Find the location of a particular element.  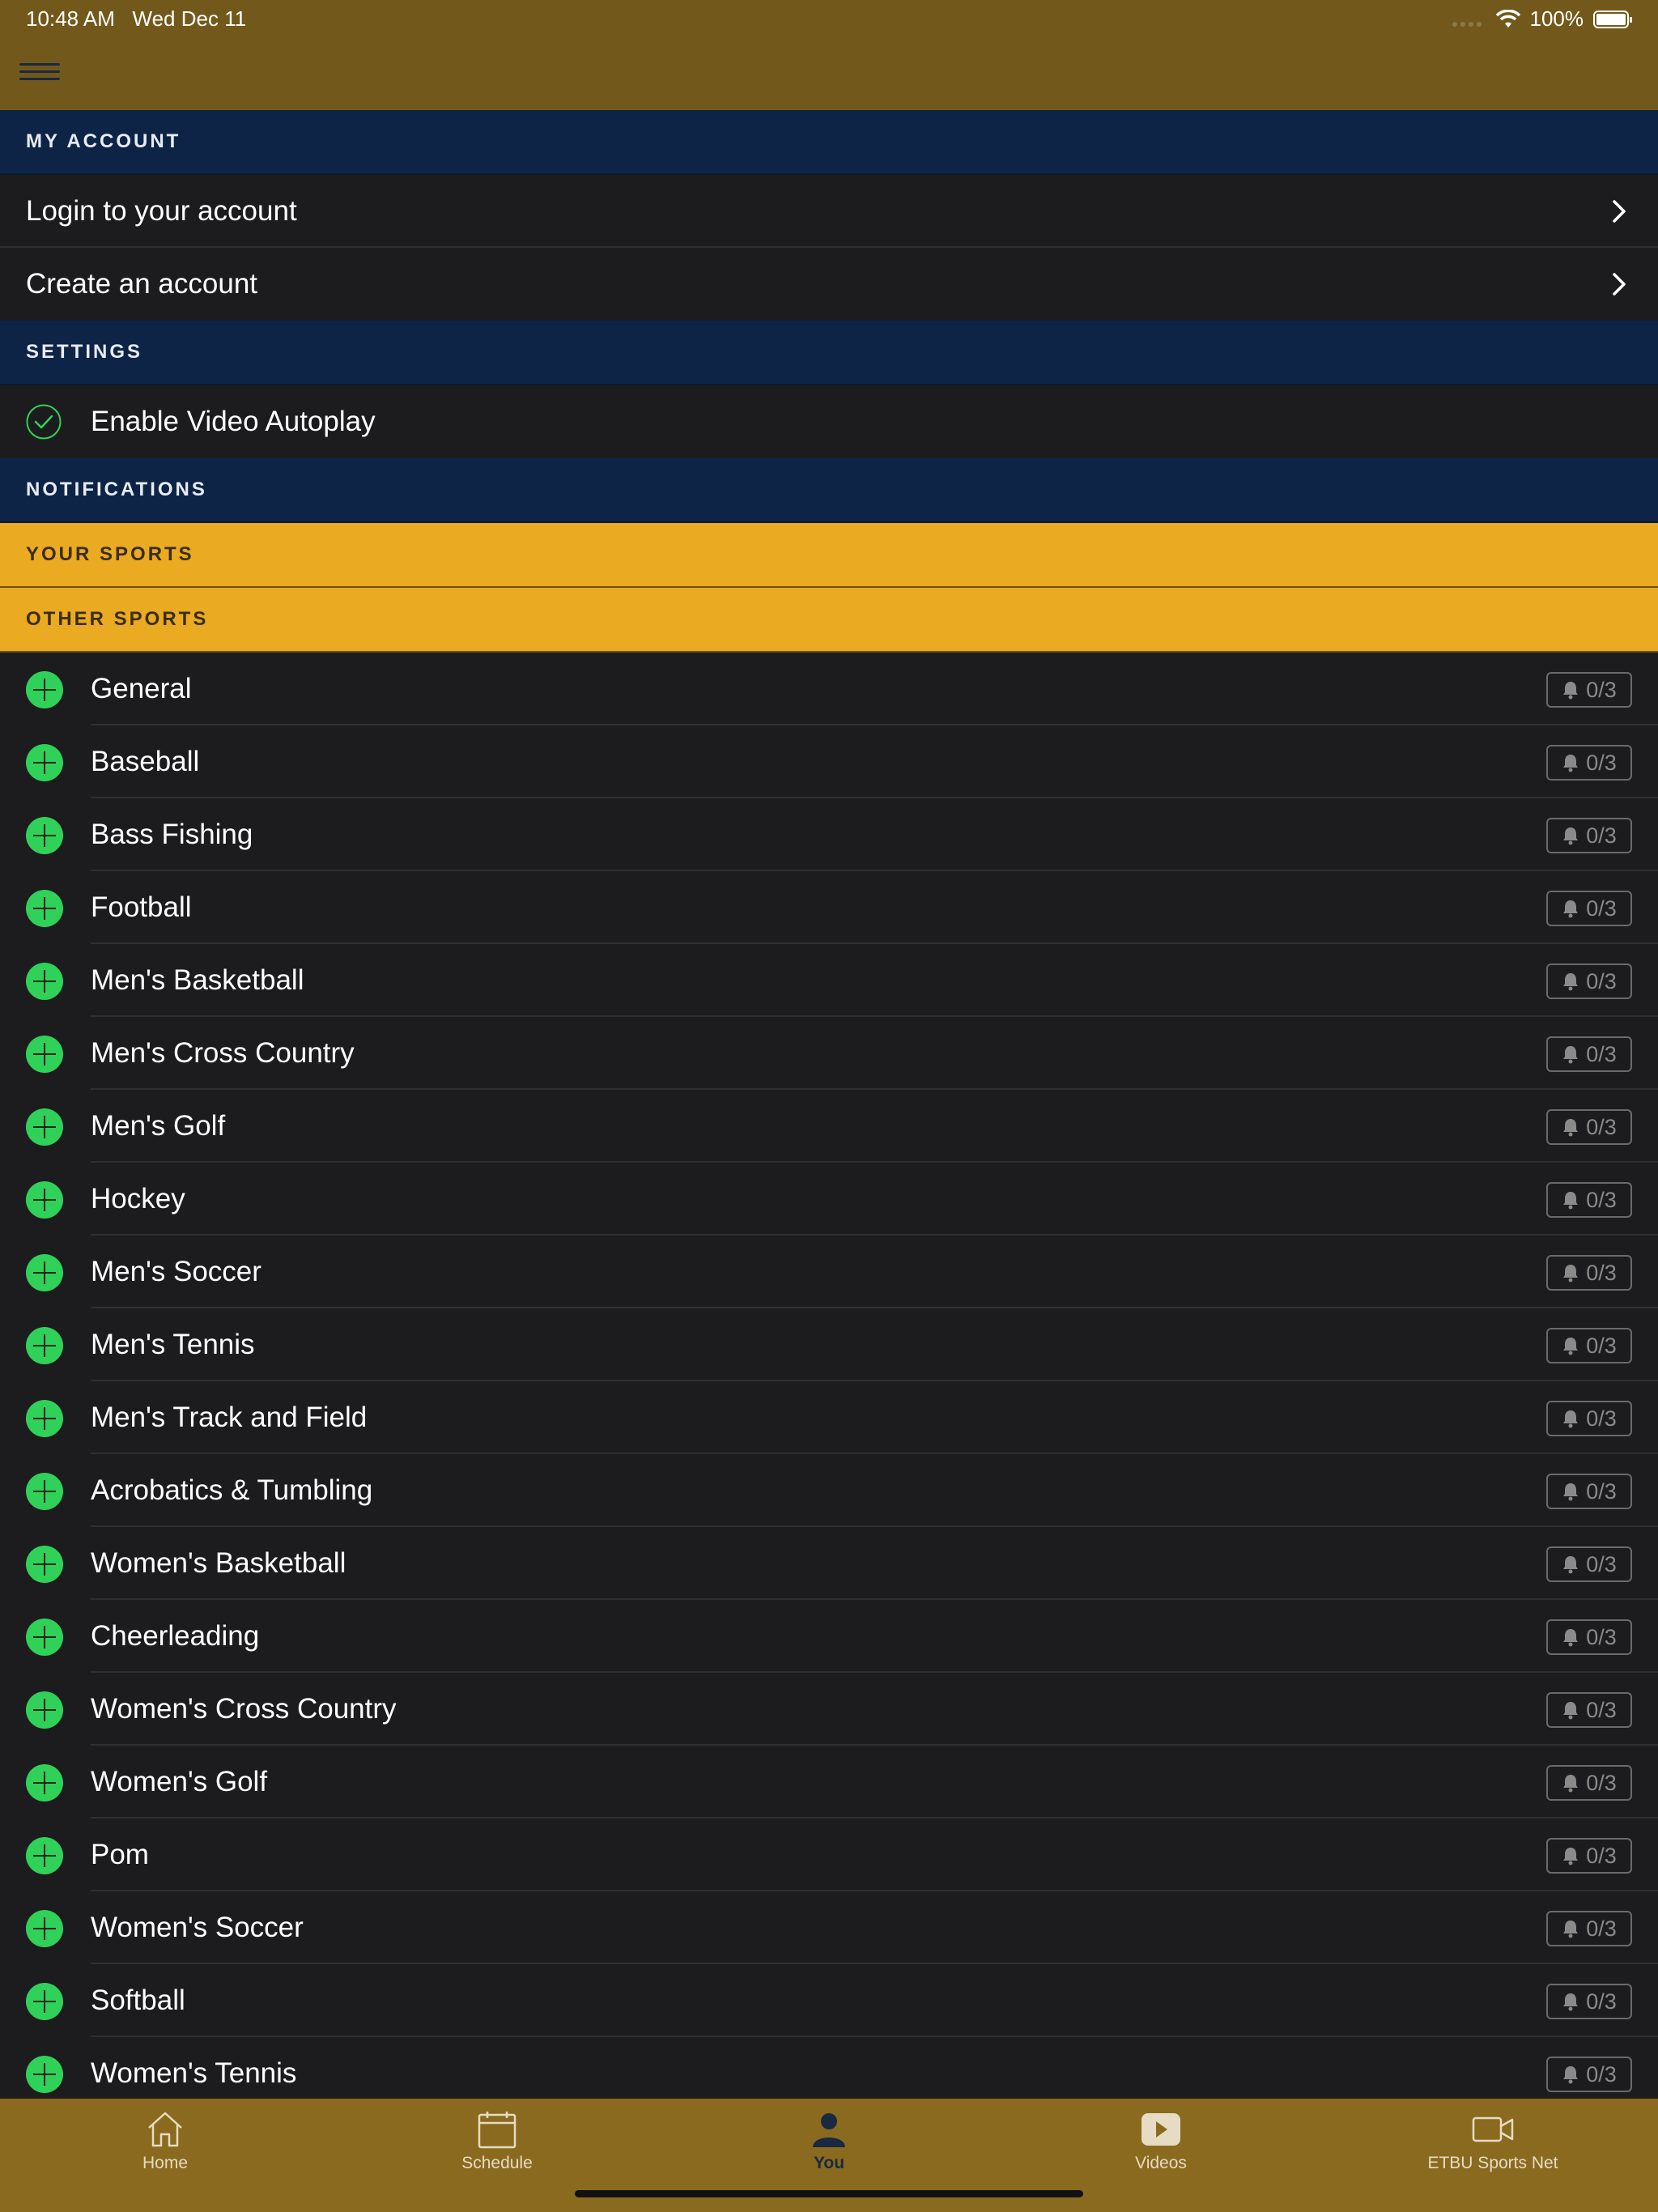

tab-etbu-sports-net: ETBU Sports Net is located at coordinates (1492, 2142).